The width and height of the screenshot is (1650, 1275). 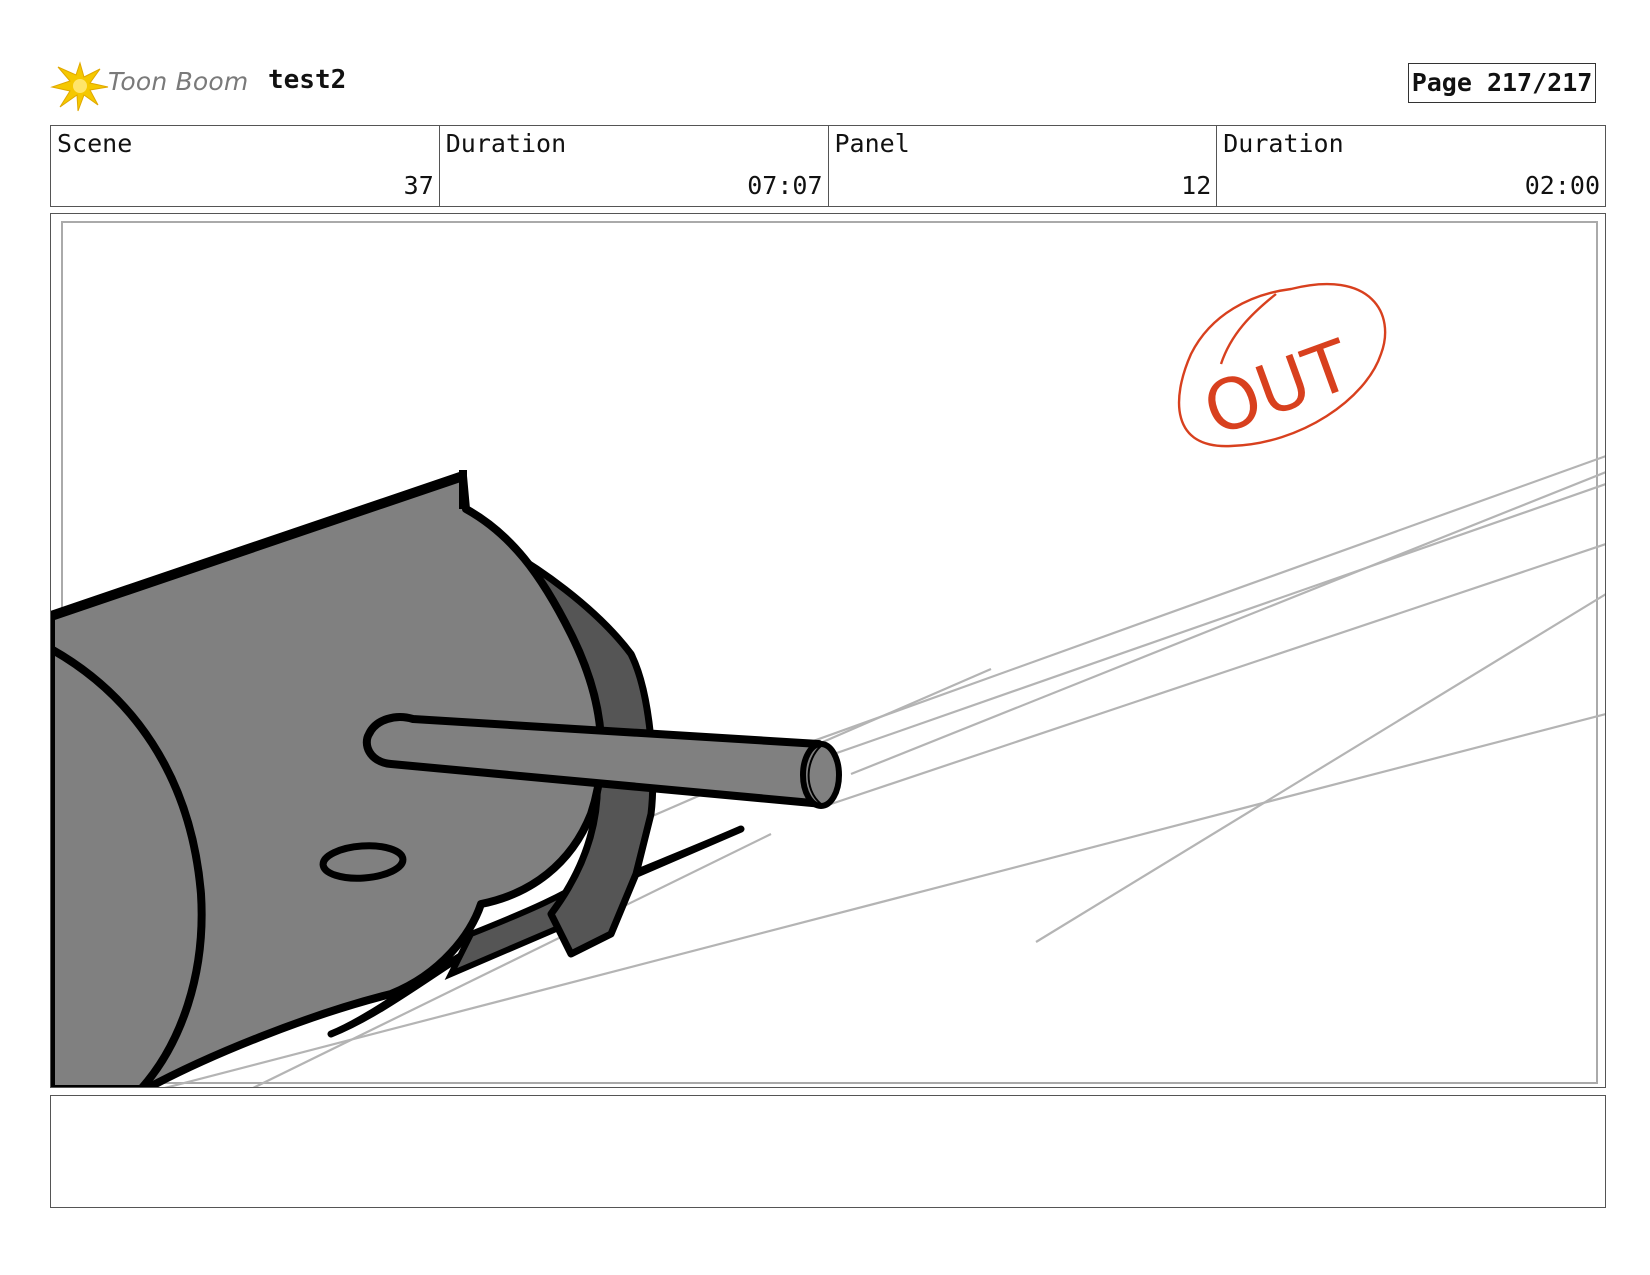 I want to click on page-header: Toon Boom test2 Page 217/217, so click(x=827, y=85).